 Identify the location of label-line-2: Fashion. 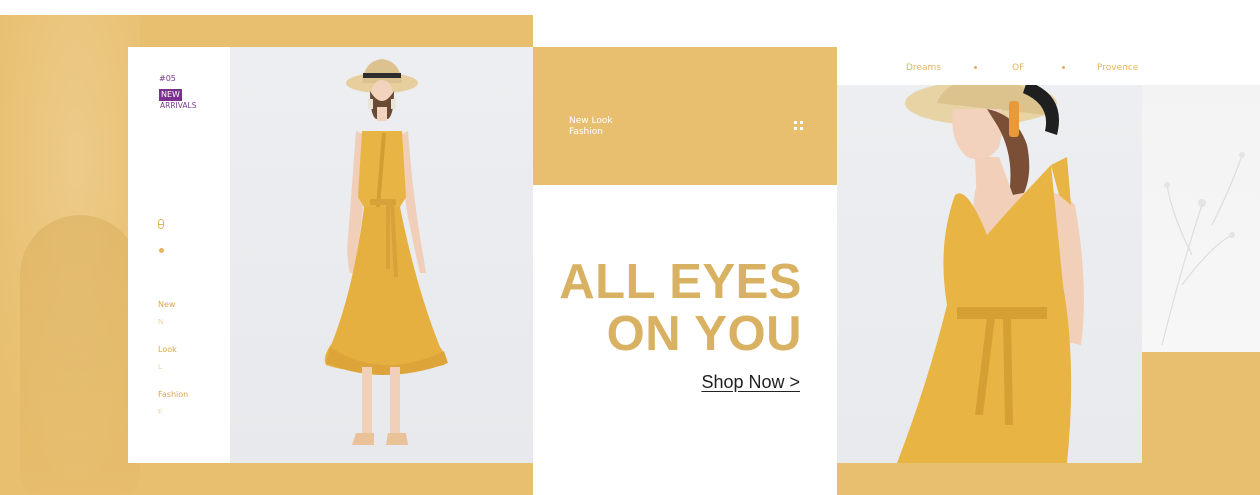
(586, 132).